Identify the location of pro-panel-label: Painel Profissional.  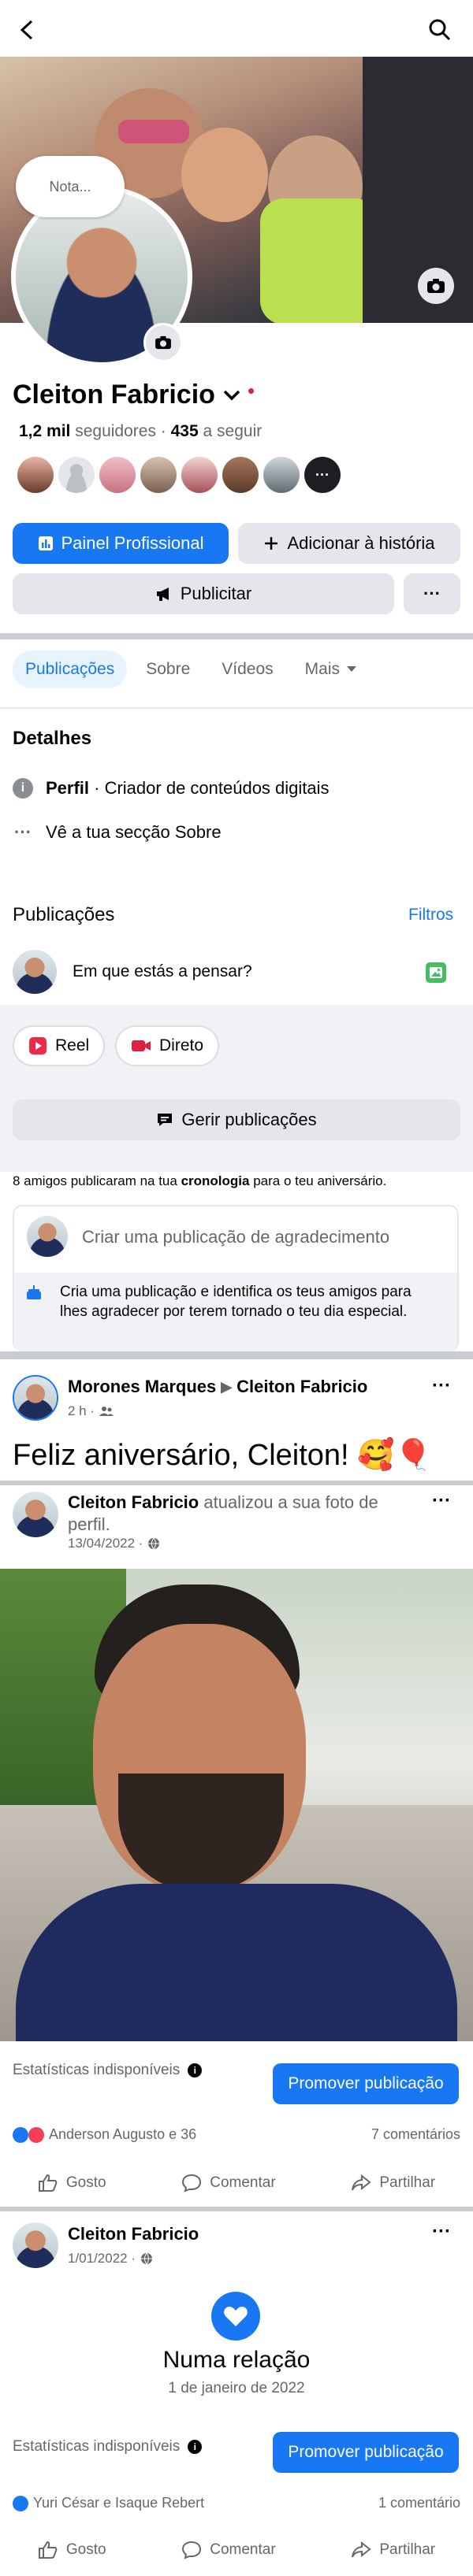
(132, 543).